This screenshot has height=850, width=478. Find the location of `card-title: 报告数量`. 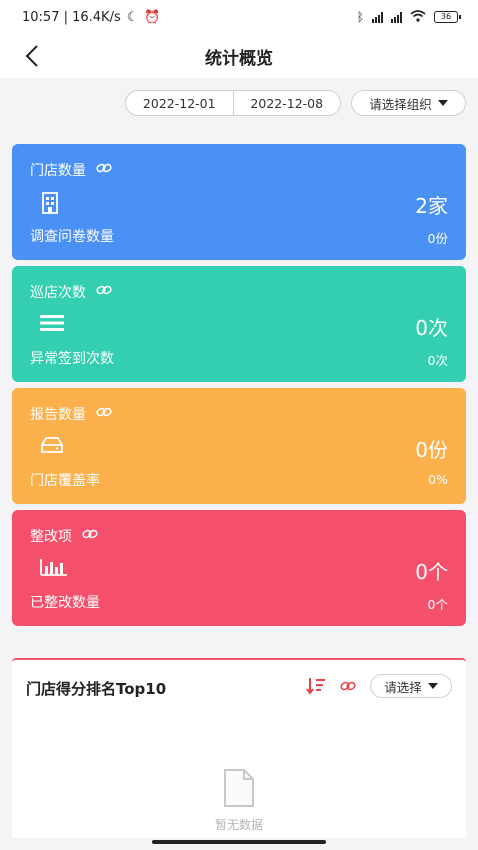

card-title: 报告数量 is located at coordinates (58, 415).